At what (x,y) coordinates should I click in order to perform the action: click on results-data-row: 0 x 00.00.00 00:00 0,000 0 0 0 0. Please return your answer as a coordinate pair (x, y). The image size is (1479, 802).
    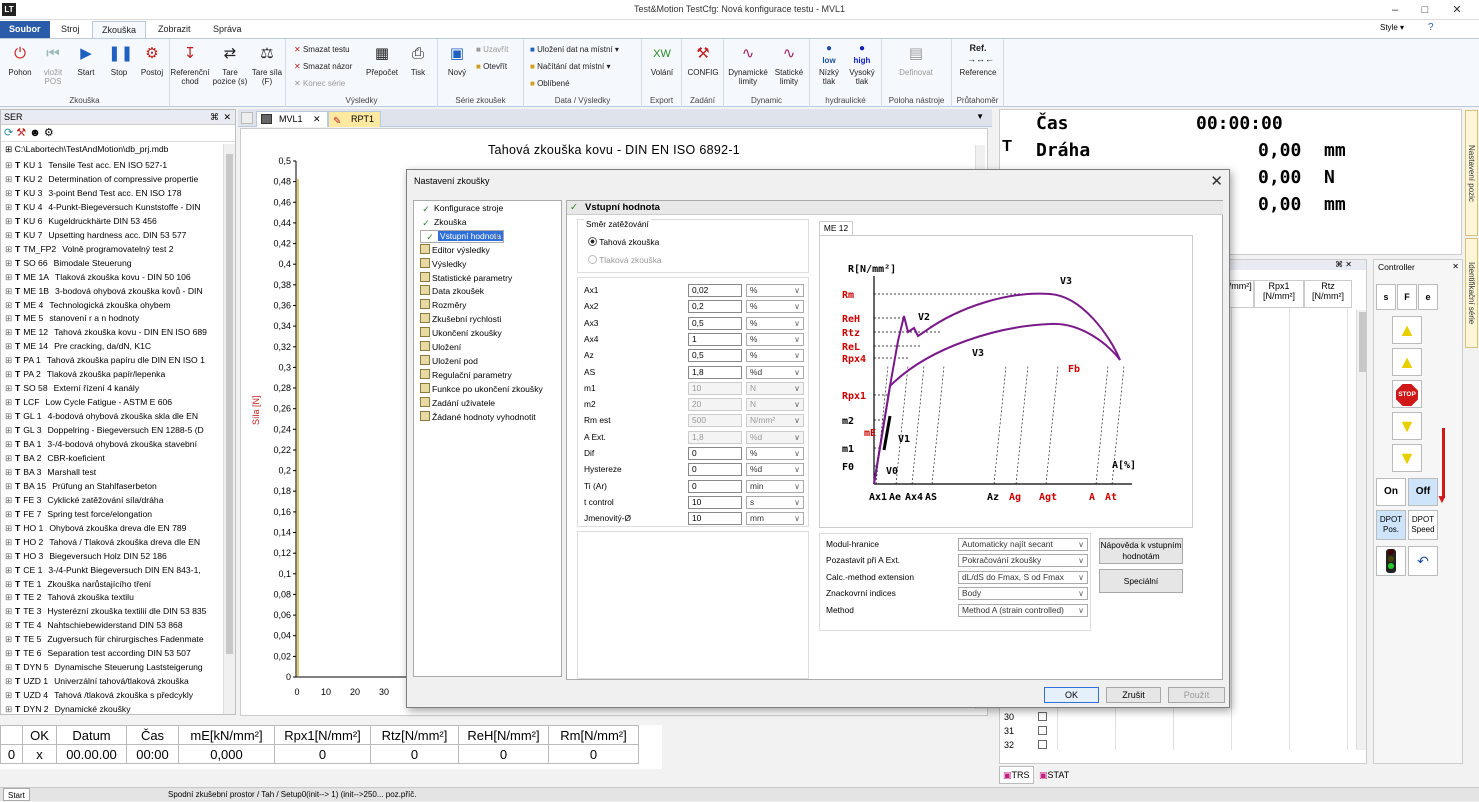
    Looking at the image, I should click on (319, 754).